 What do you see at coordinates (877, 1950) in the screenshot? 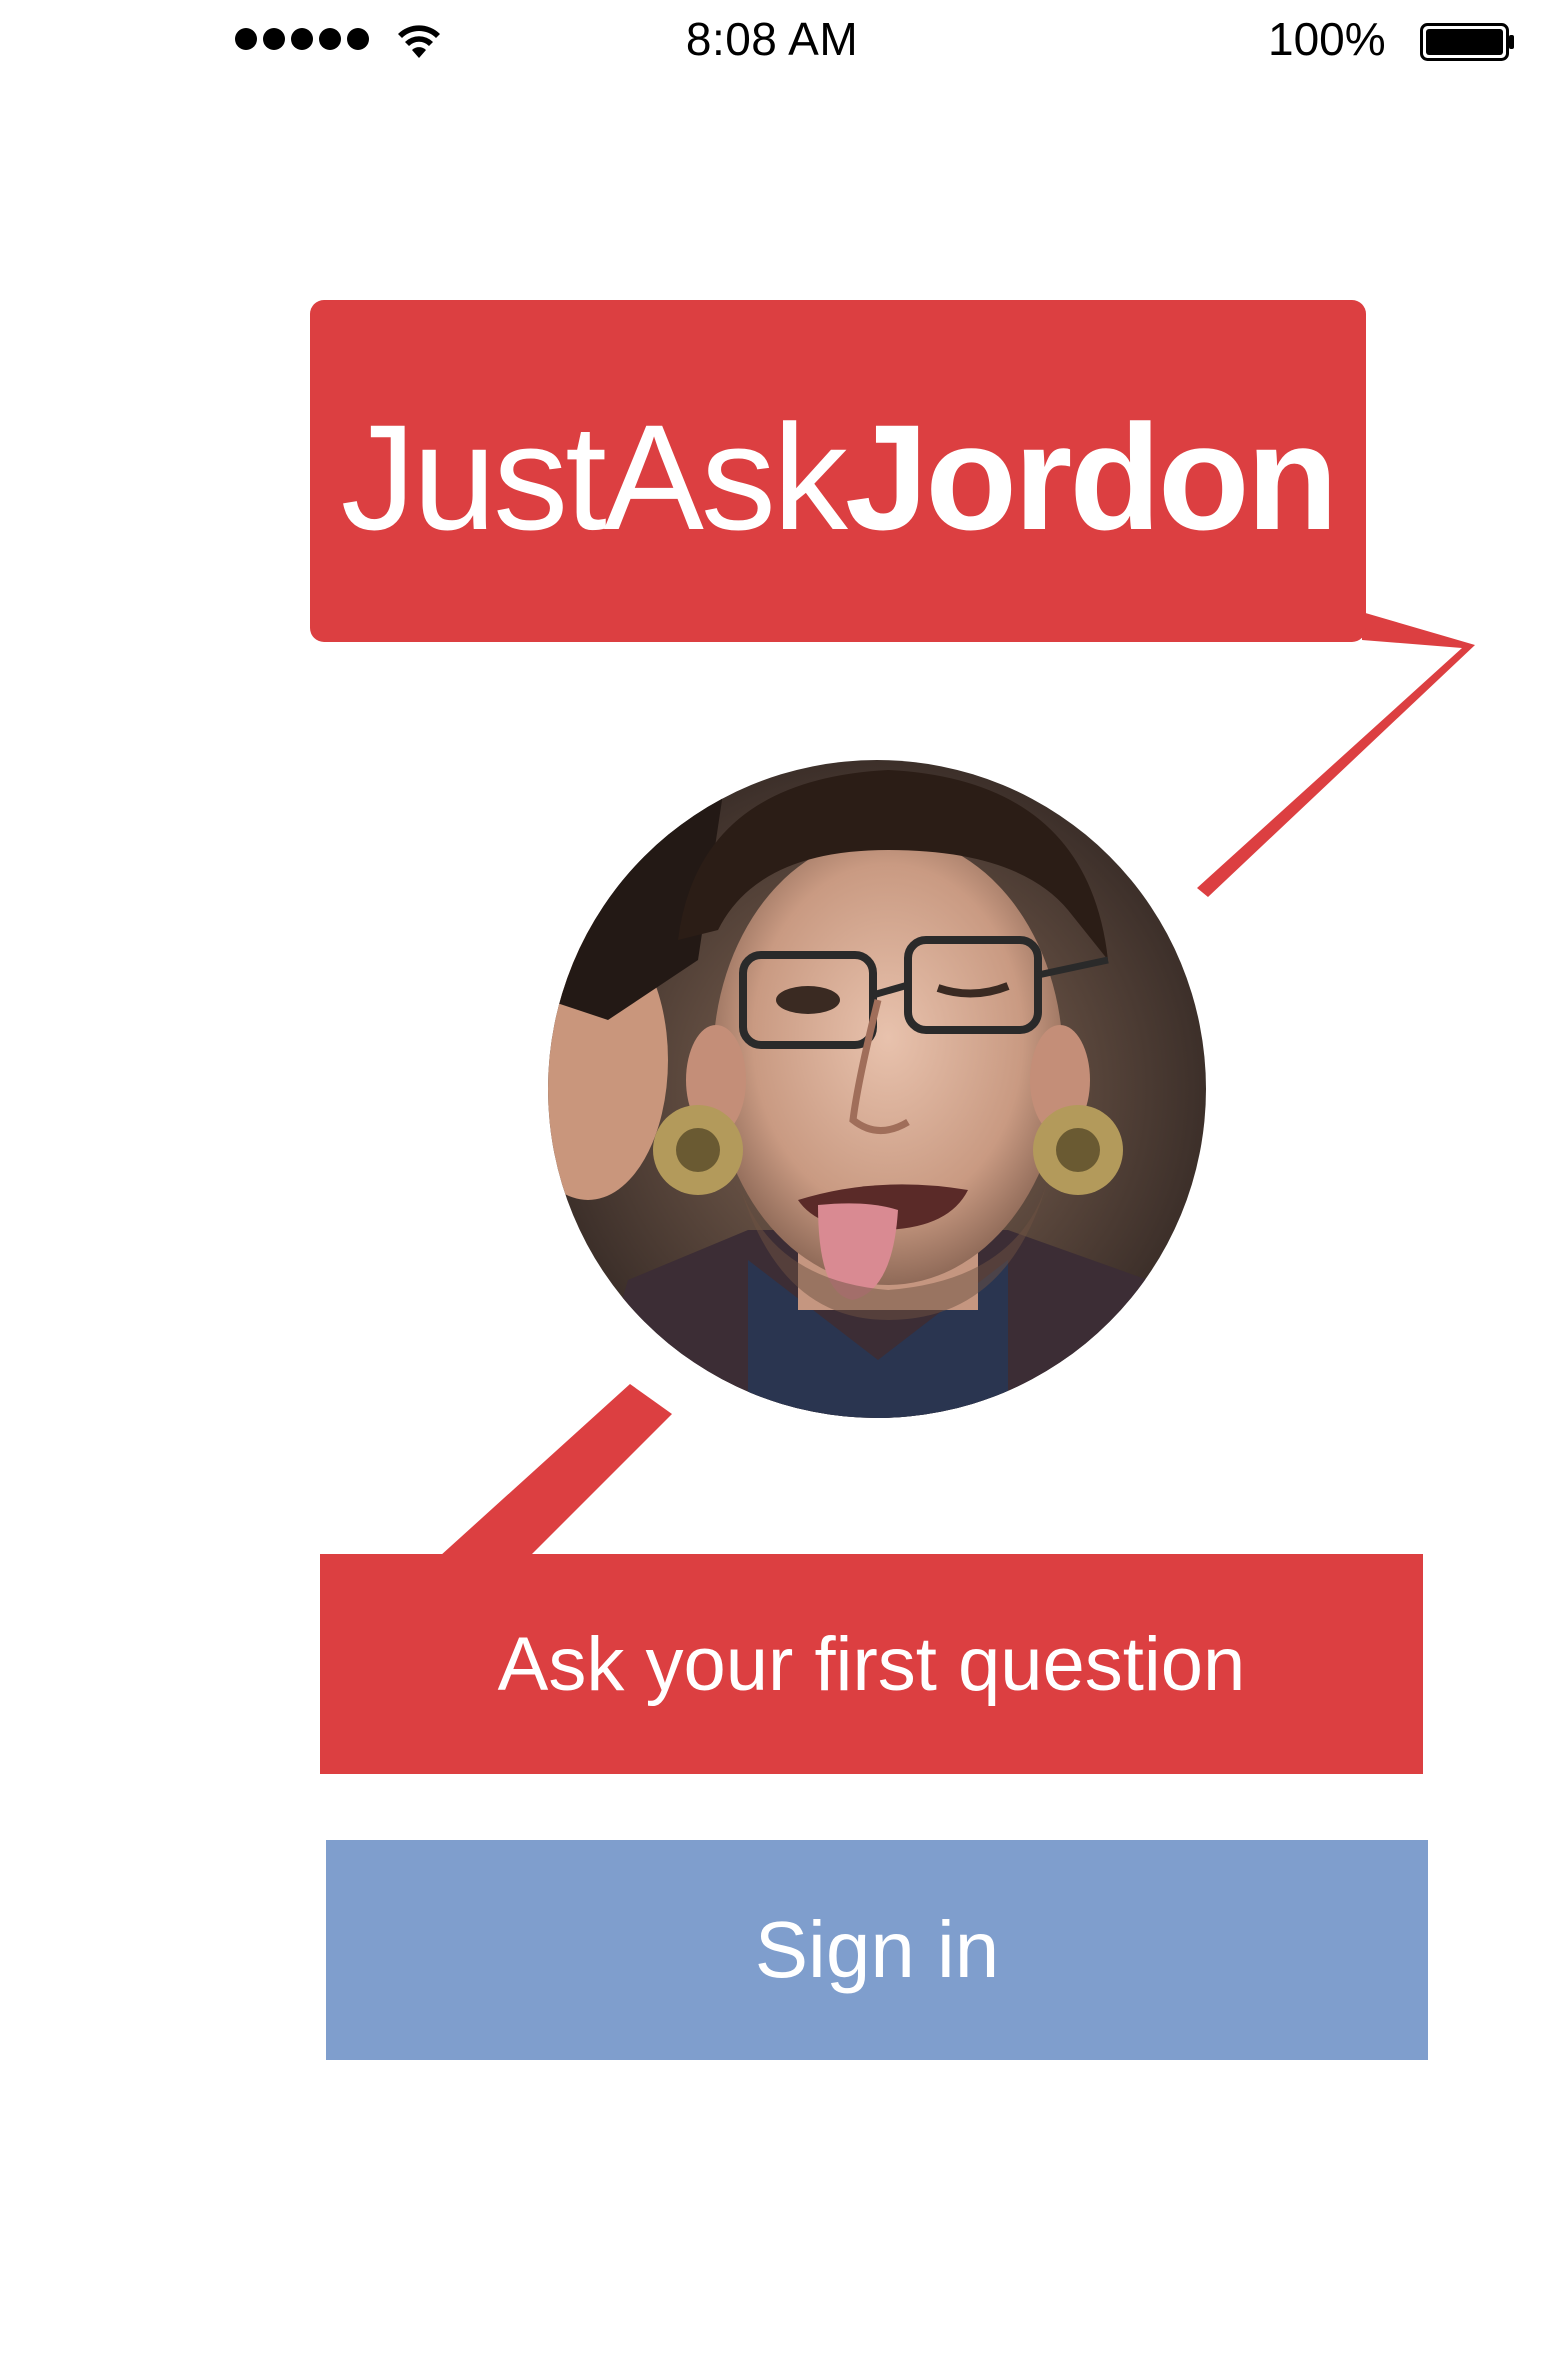
I see `sign-in-button: Sign in` at bounding box center [877, 1950].